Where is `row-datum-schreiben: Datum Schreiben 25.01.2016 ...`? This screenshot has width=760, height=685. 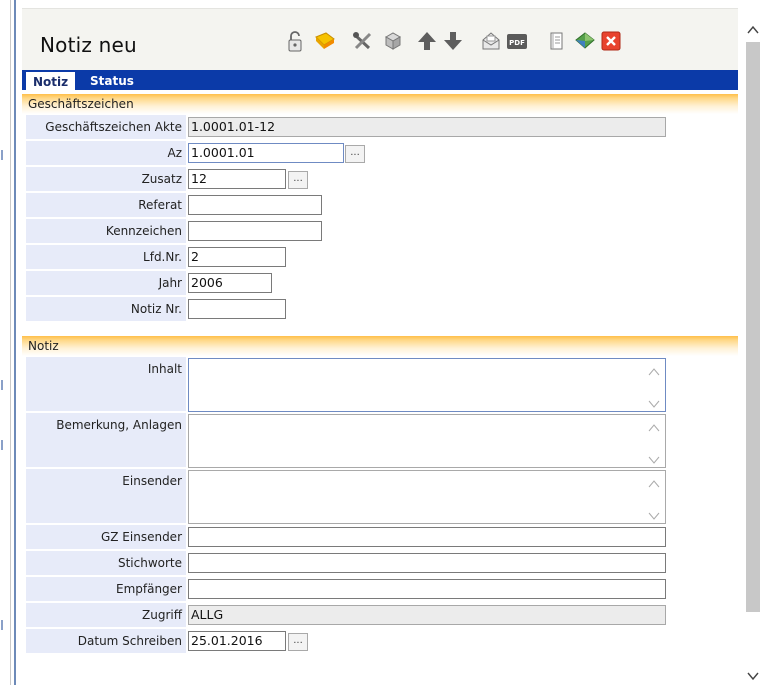 row-datum-schreiben: Datum Schreiben 25.01.2016 ... is located at coordinates (380, 641).